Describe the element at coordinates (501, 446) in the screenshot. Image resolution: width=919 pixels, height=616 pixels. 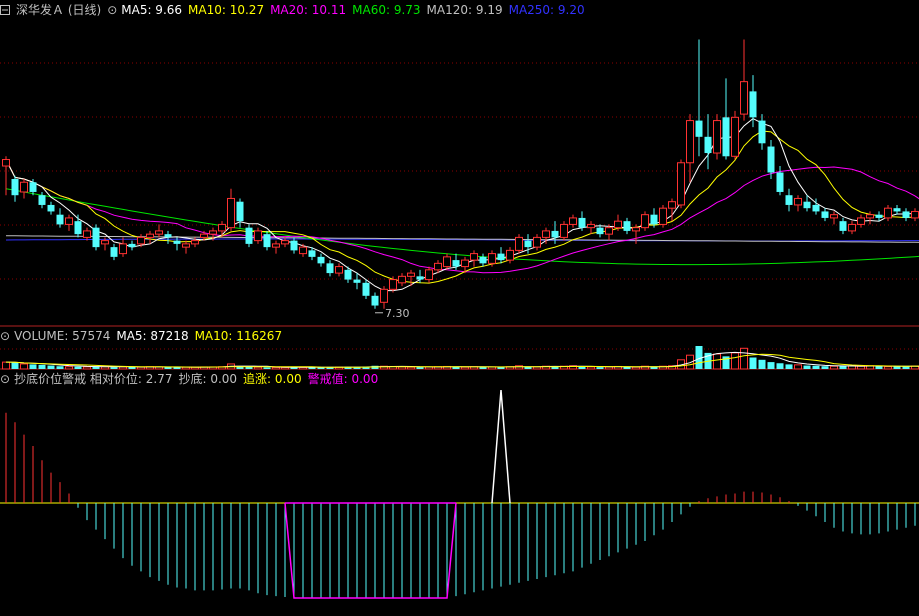
I see `signal-spike` at that location.